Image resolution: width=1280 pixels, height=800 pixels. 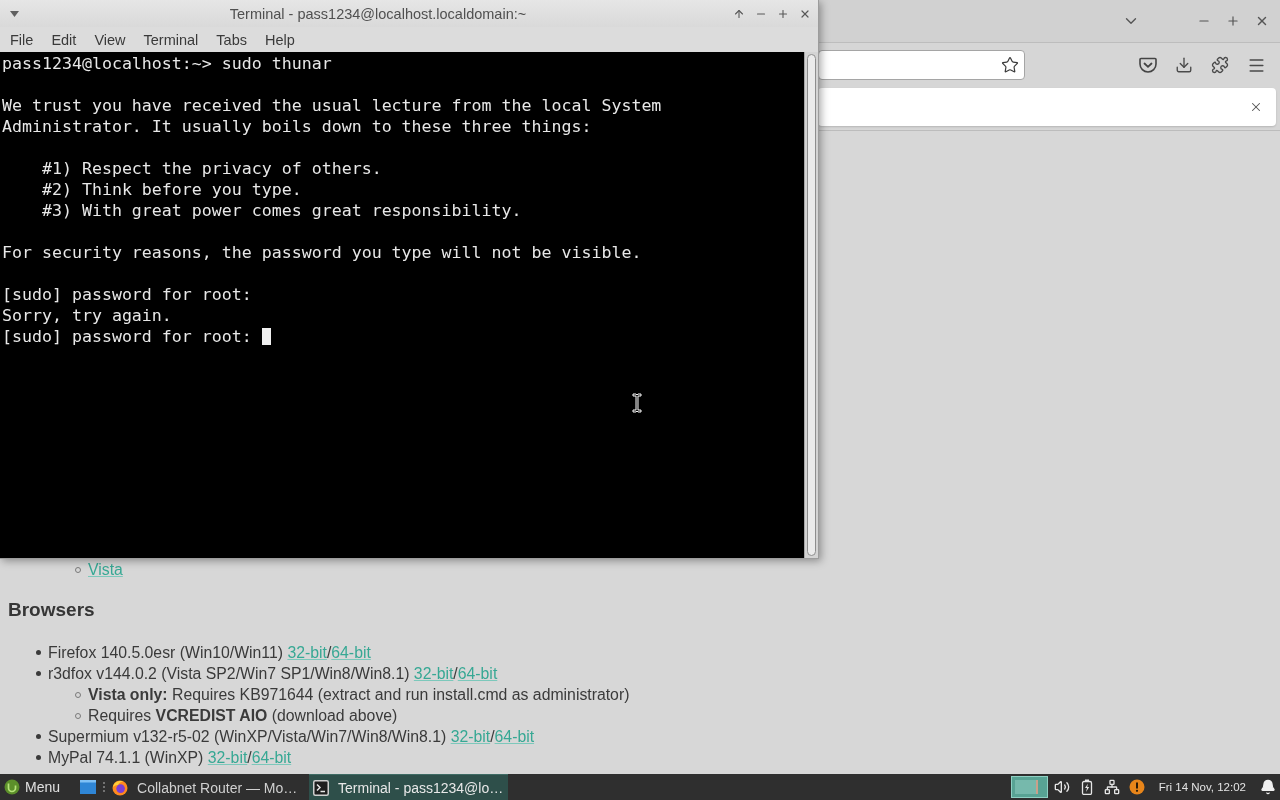 I want to click on puzzle-icon, so click(x=1220, y=65).